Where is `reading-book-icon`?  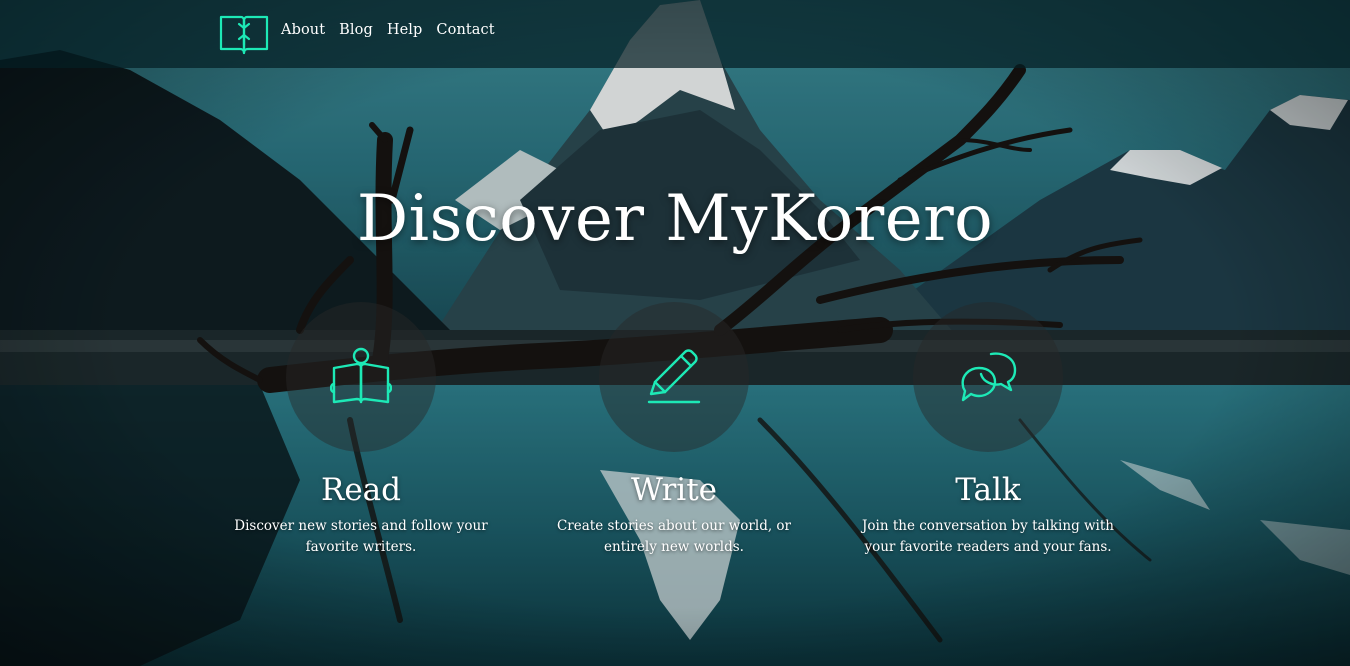 reading-book-icon is located at coordinates (361, 375).